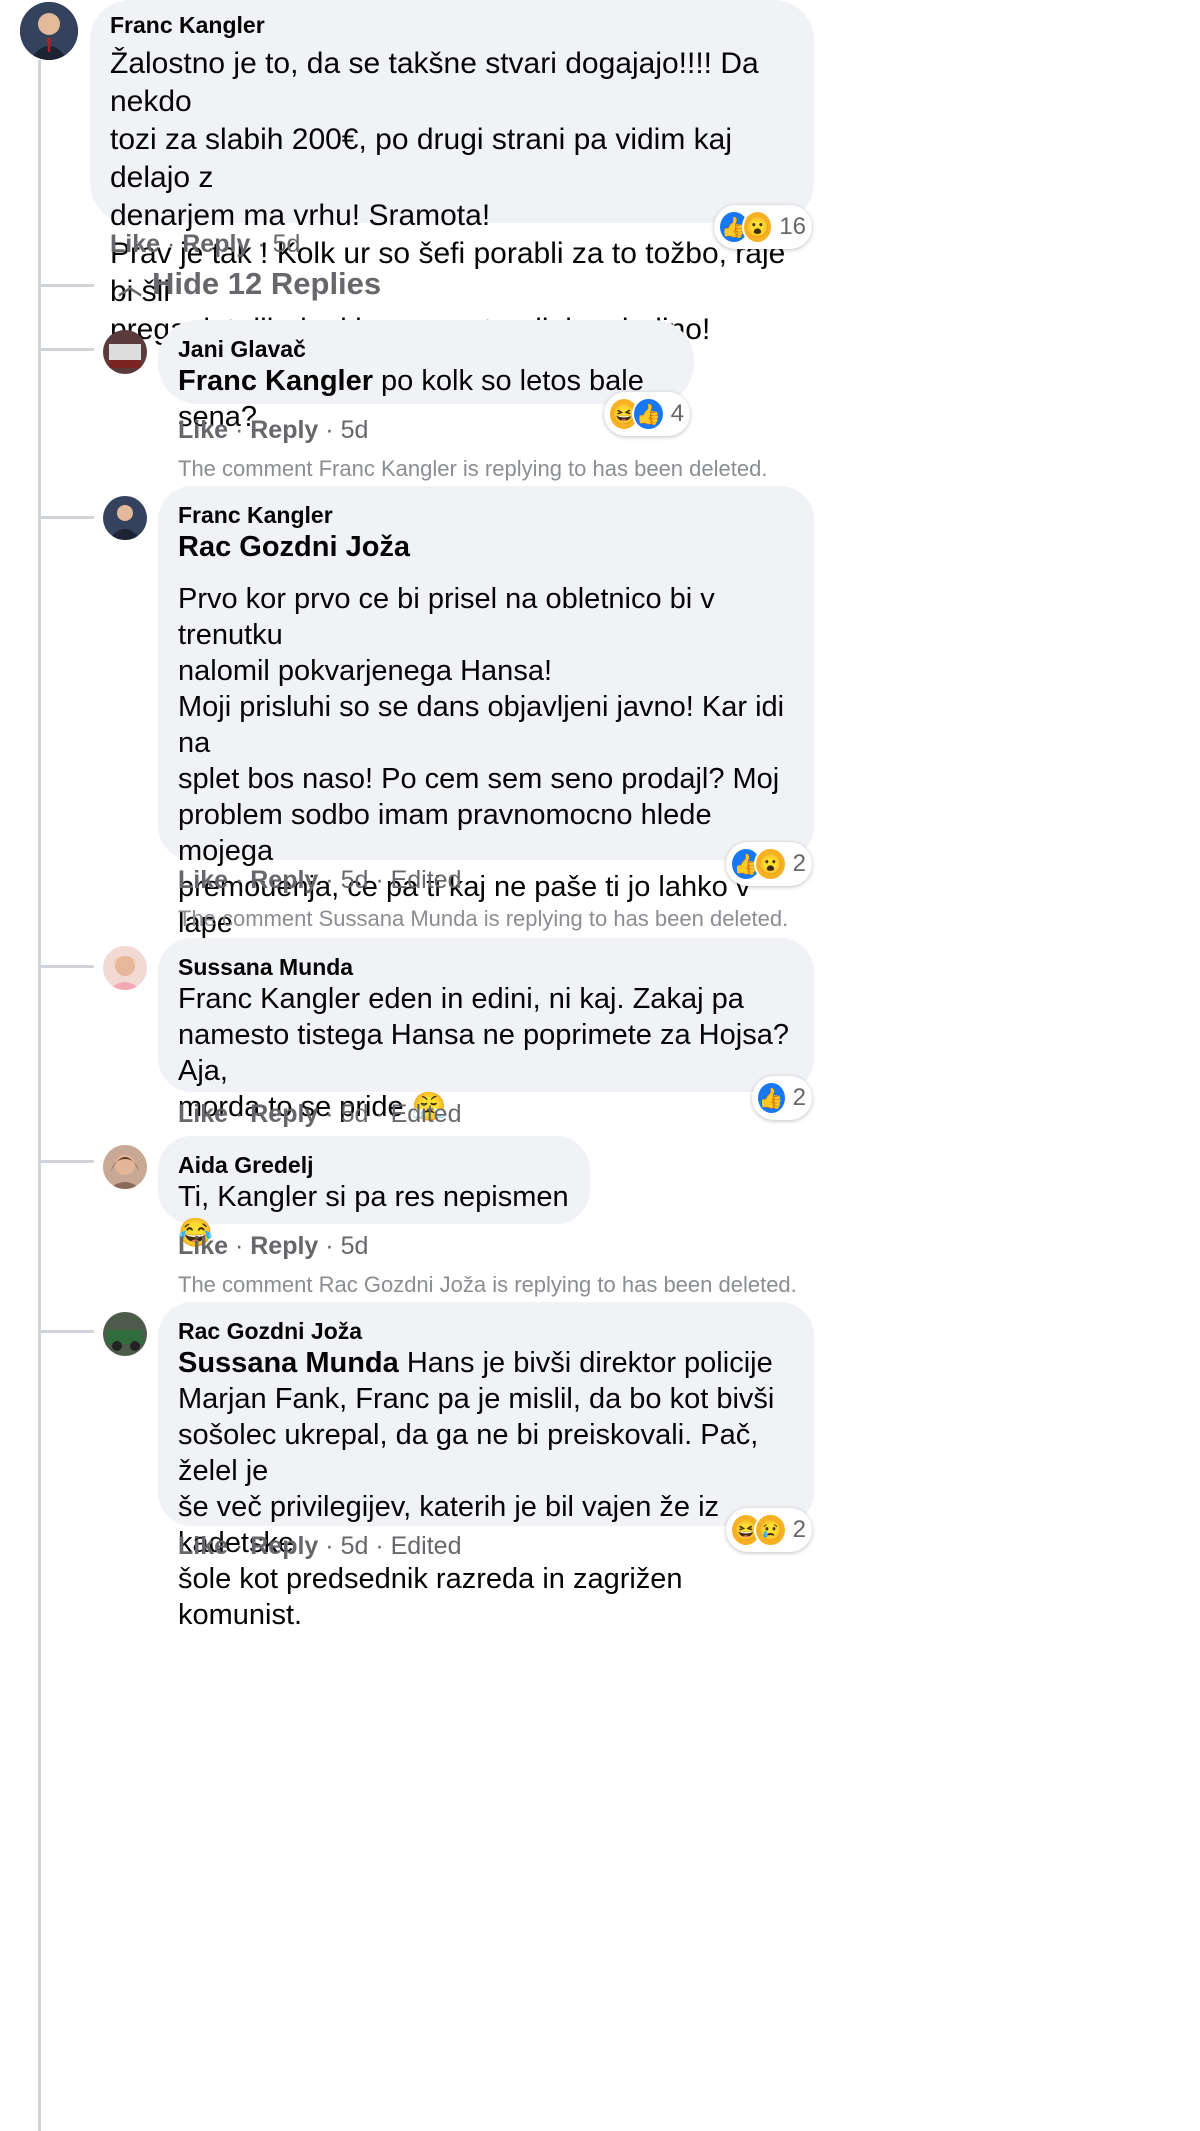  What do you see at coordinates (249, 284) in the screenshot?
I see `hide-replies-button: ︿ Hide 12 Replies` at bounding box center [249, 284].